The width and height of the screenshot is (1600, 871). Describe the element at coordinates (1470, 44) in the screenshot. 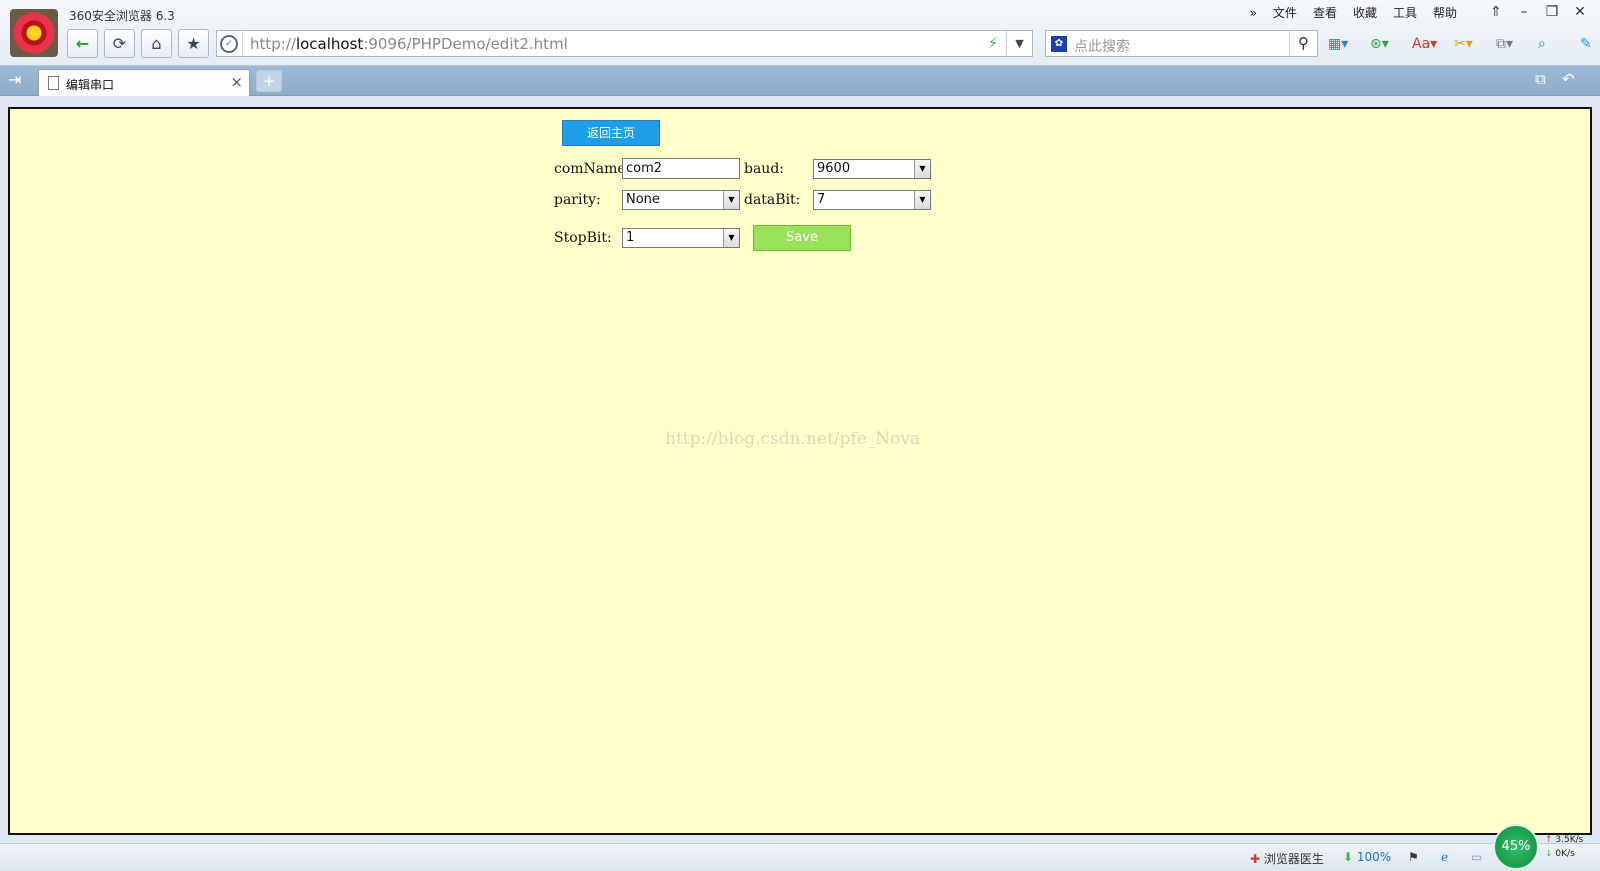

I see `screenshot-icon: ✂▾` at that location.